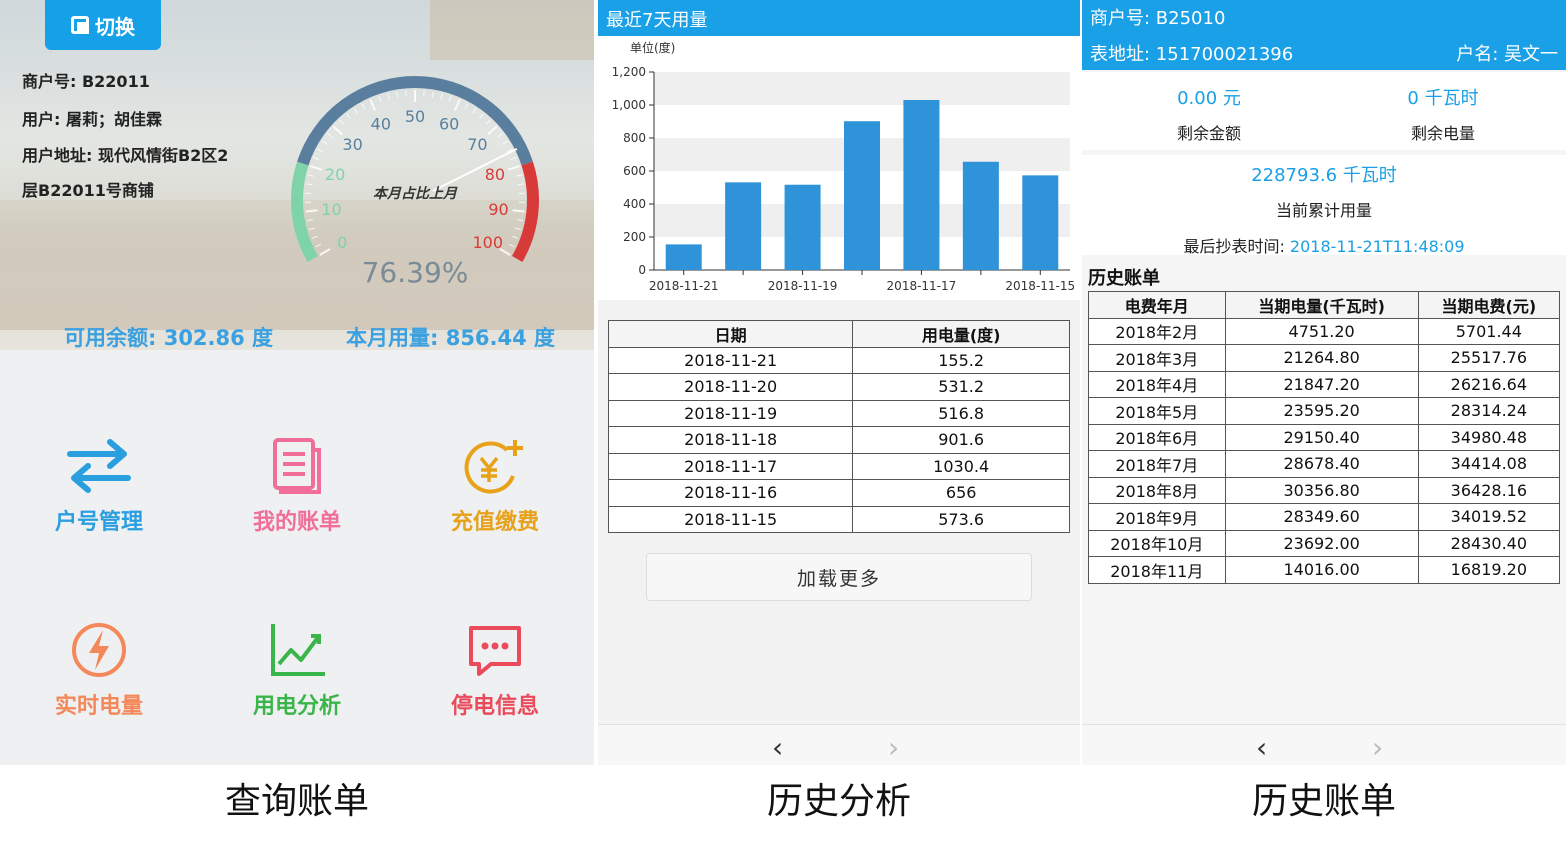 Image resolution: width=1566 pixels, height=849 pixels. What do you see at coordinates (495, 486) in the screenshot?
I see `tile-recharge: 充值缴费` at bounding box center [495, 486].